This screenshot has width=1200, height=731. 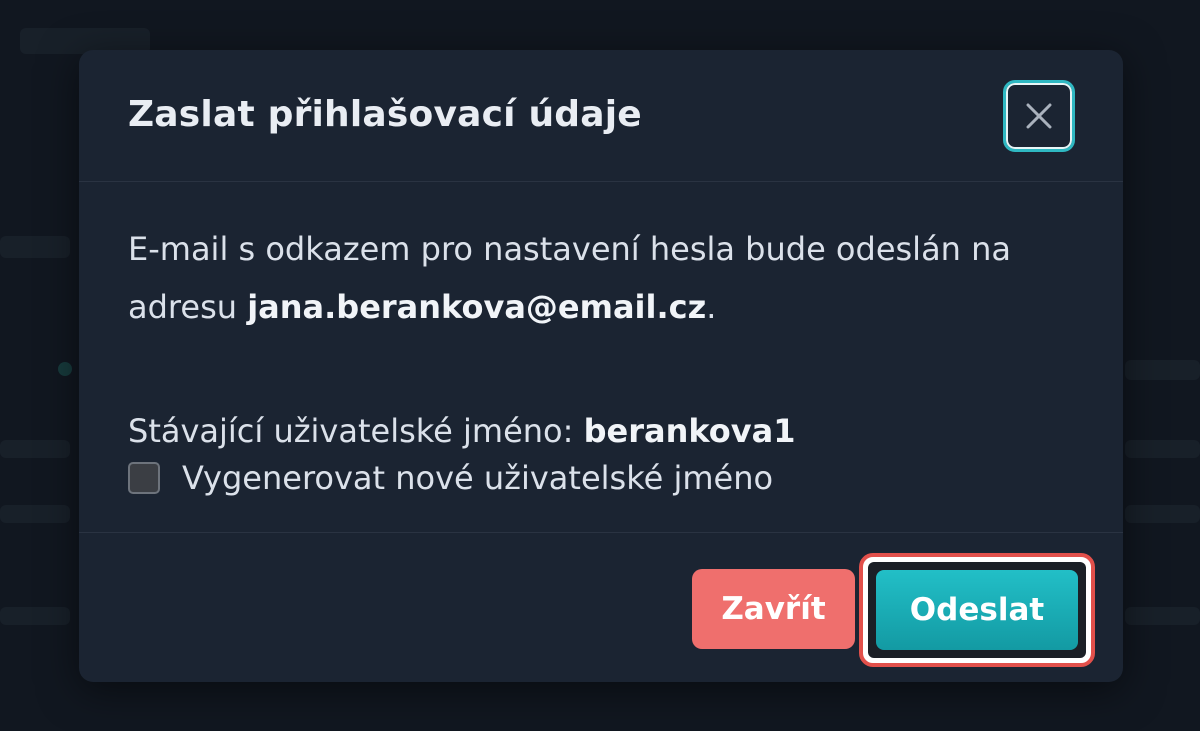 What do you see at coordinates (477, 478) in the screenshot?
I see `generate-username-label: Vygenerovat nové uživatelské jméno` at bounding box center [477, 478].